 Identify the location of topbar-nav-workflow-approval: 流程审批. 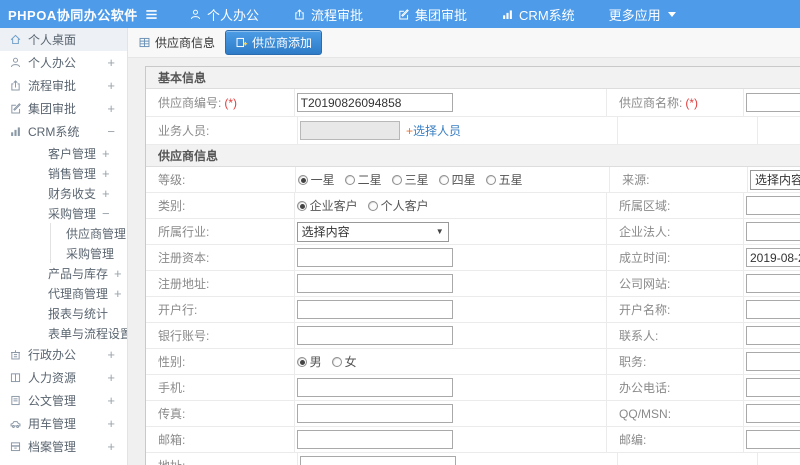
(328, 14).